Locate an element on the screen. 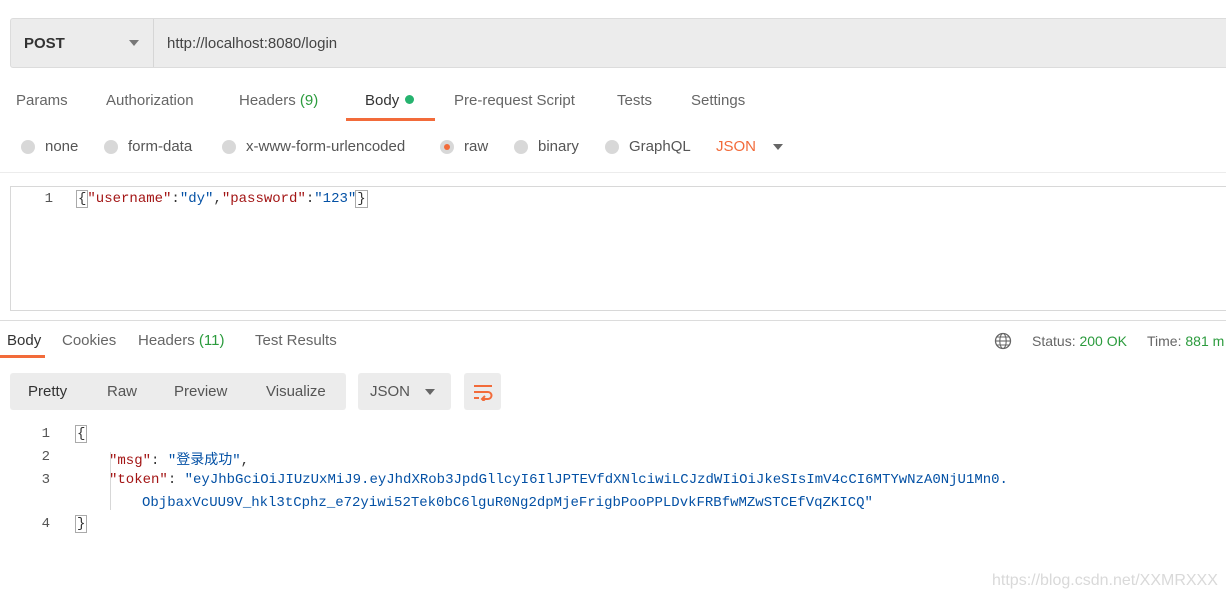 This screenshot has height=601, width=1226. raw-format-select: JSON is located at coordinates (750, 146).